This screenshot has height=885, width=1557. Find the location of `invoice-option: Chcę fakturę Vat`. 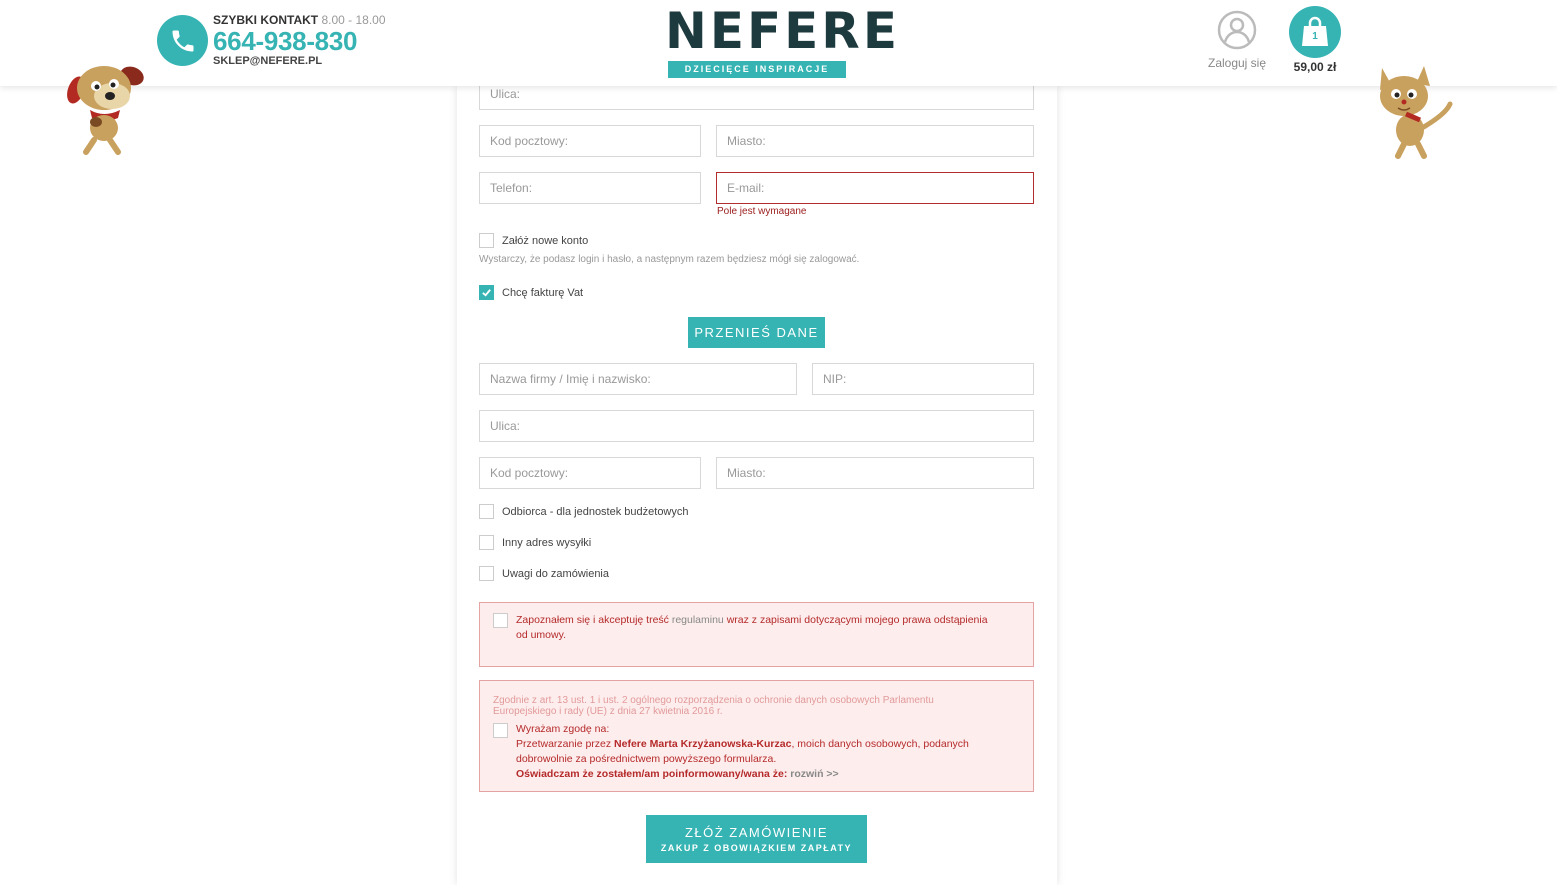

invoice-option: Chcę fakturę Vat is located at coordinates (531, 292).